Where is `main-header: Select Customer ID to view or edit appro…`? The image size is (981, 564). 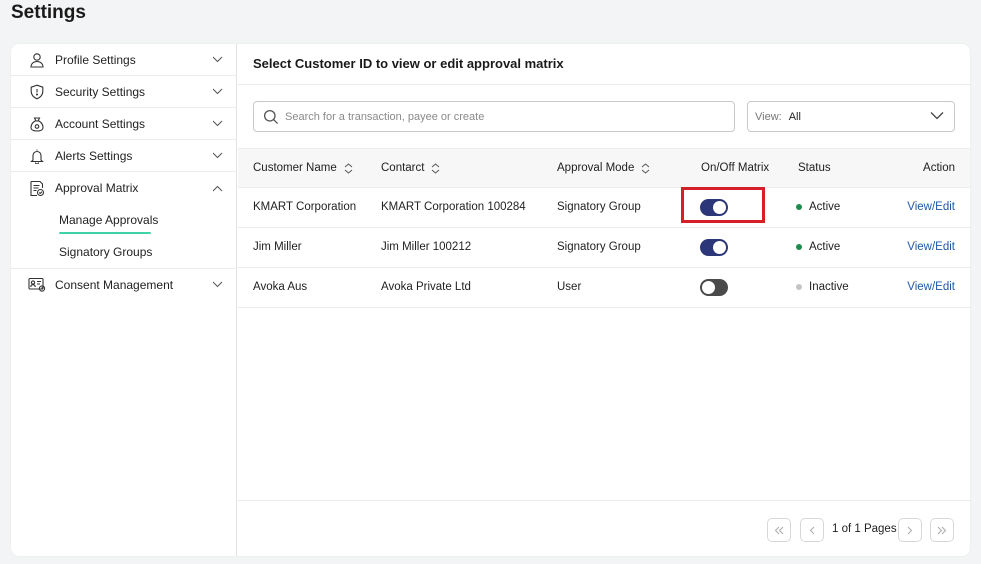 main-header: Select Customer ID to view or edit appro… is located at coordinates (604, 64).